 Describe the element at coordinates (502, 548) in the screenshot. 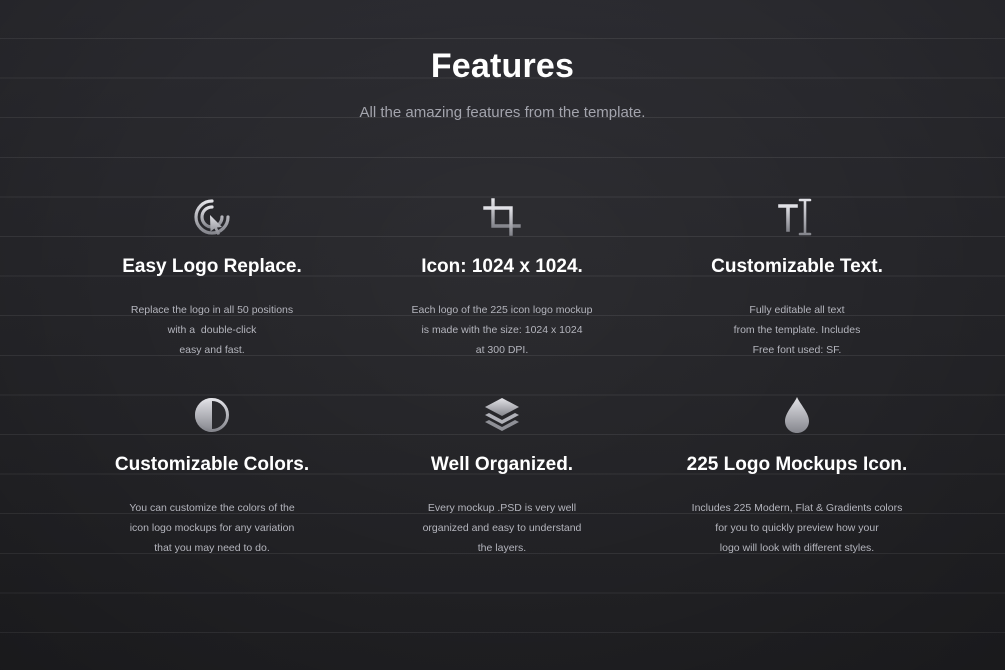

I see `feature-description-line: the layers.` at that location.